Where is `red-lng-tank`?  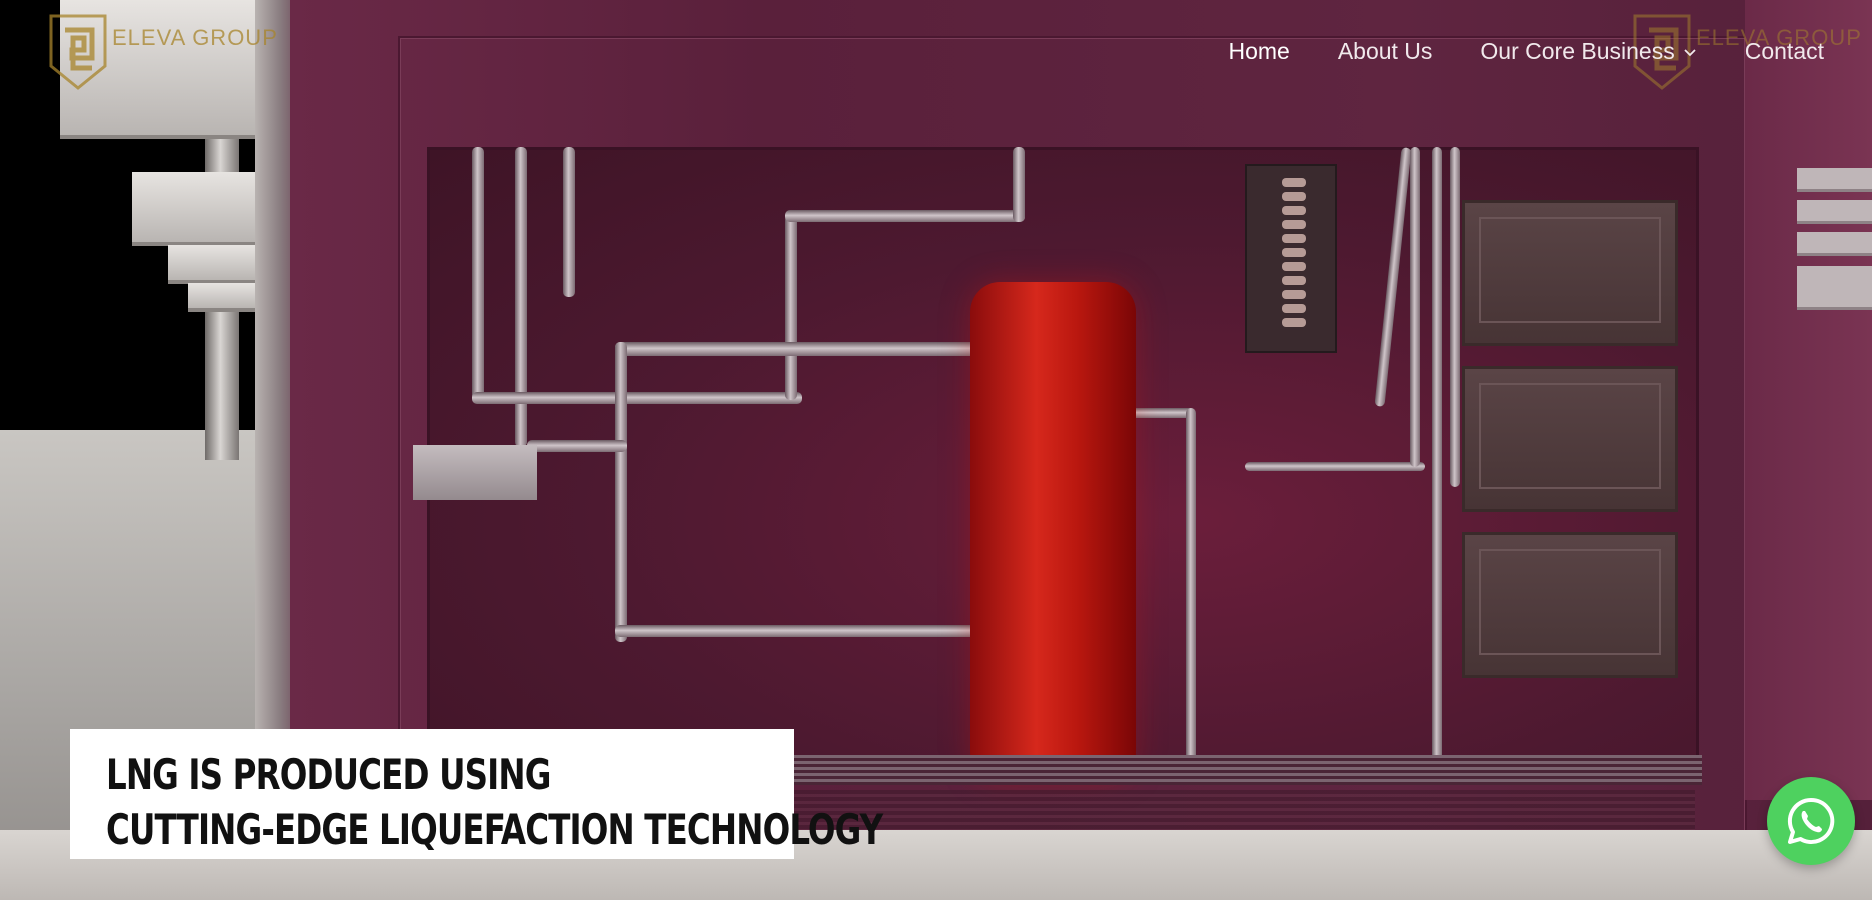 red-lng-tank is located at coordinates (1053, 532).